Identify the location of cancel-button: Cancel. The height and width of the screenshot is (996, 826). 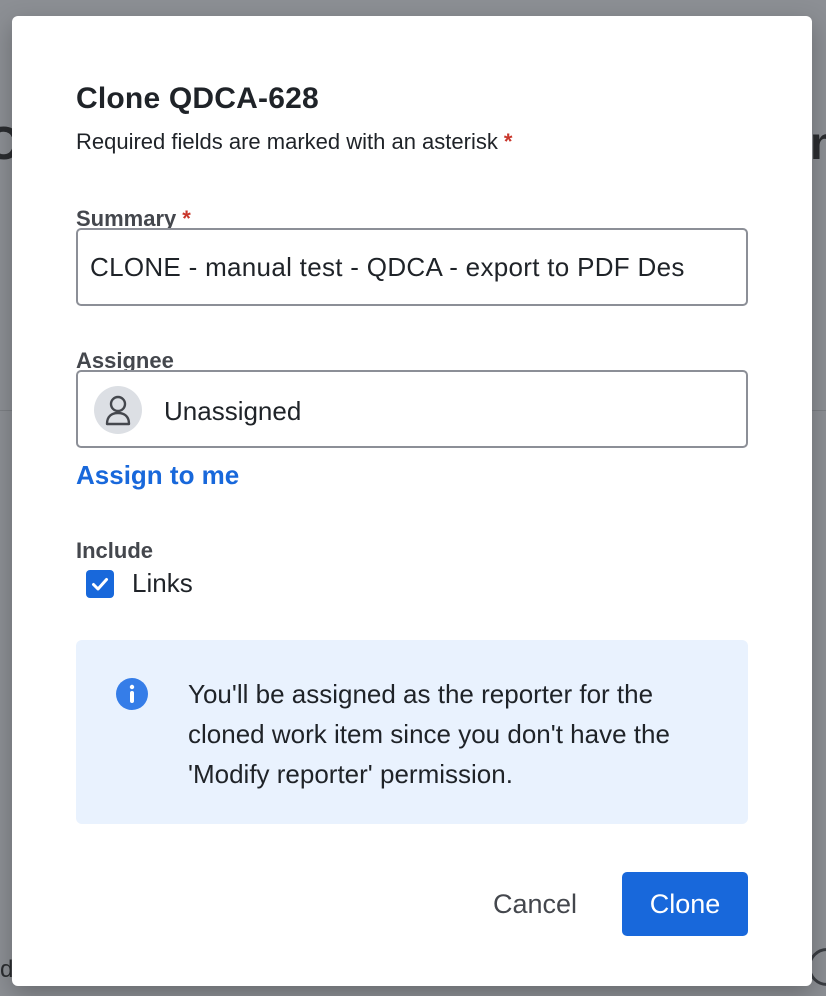
(535, 904).